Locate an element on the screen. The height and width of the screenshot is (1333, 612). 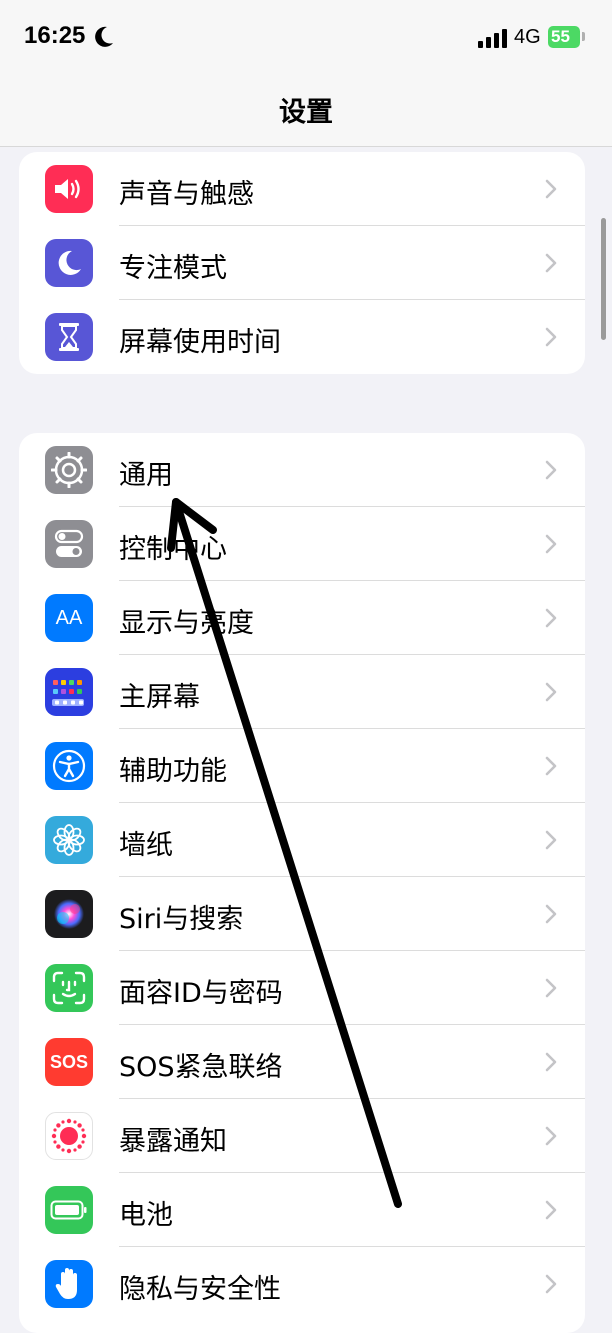
settings-row-label: SOS紧急联络 is located at coordinates (201, 1067).